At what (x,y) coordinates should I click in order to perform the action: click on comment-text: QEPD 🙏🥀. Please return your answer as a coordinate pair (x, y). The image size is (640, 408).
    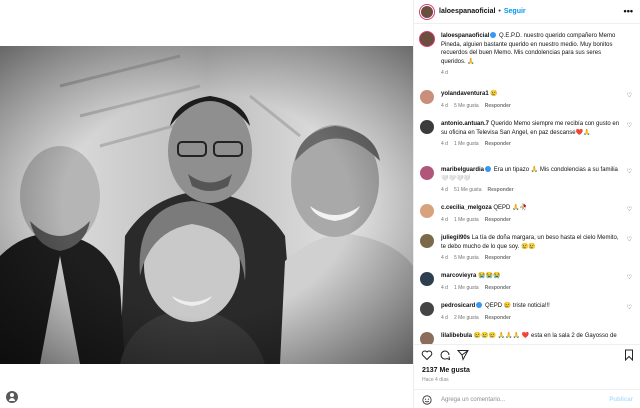
    Looking at the image, I should click on (510, 208).